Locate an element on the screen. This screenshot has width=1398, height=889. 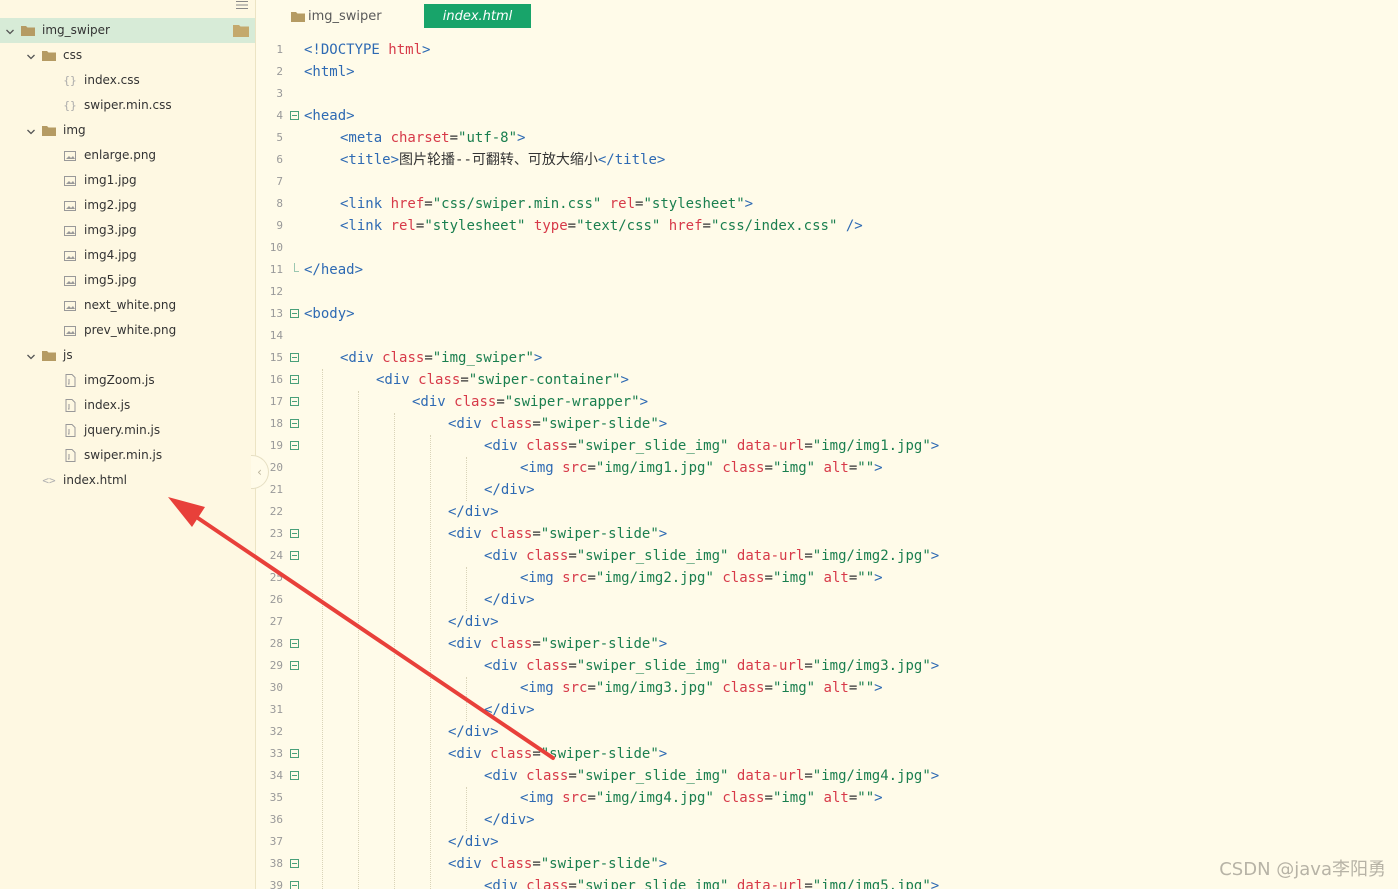
code-line: 3 is located at coordinates (827, 94).